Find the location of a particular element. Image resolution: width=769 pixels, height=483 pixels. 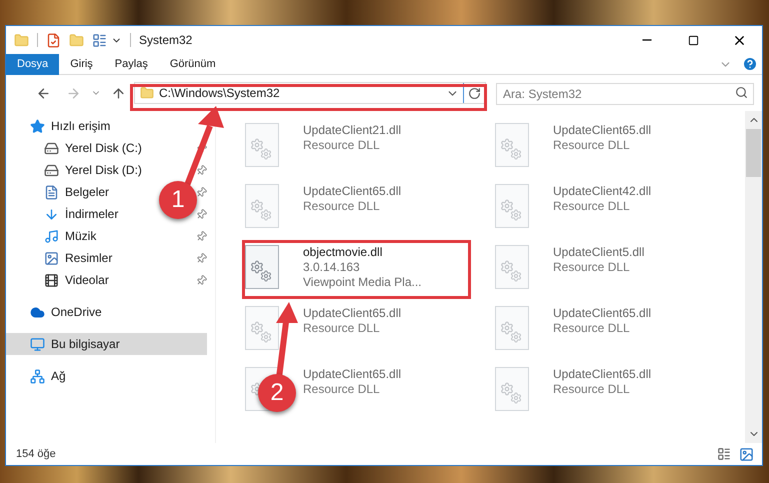

music-note-icon is located at coordinates (51, 236).